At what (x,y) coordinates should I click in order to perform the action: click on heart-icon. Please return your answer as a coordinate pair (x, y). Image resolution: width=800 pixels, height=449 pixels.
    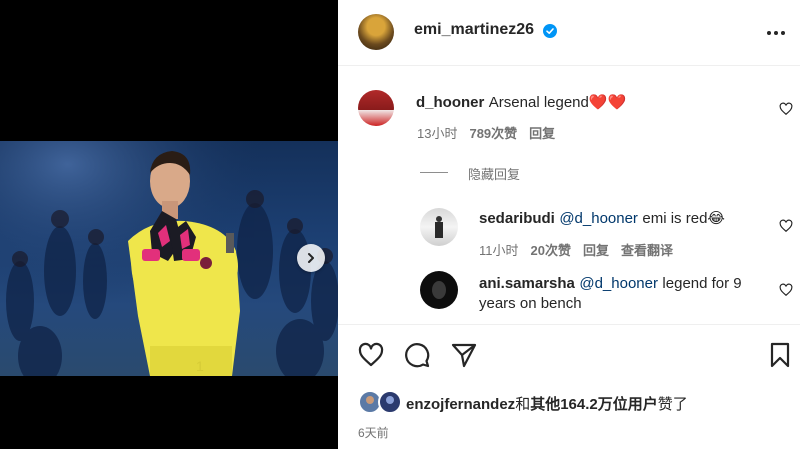
    Looking at the image, I should click on (371, 355).